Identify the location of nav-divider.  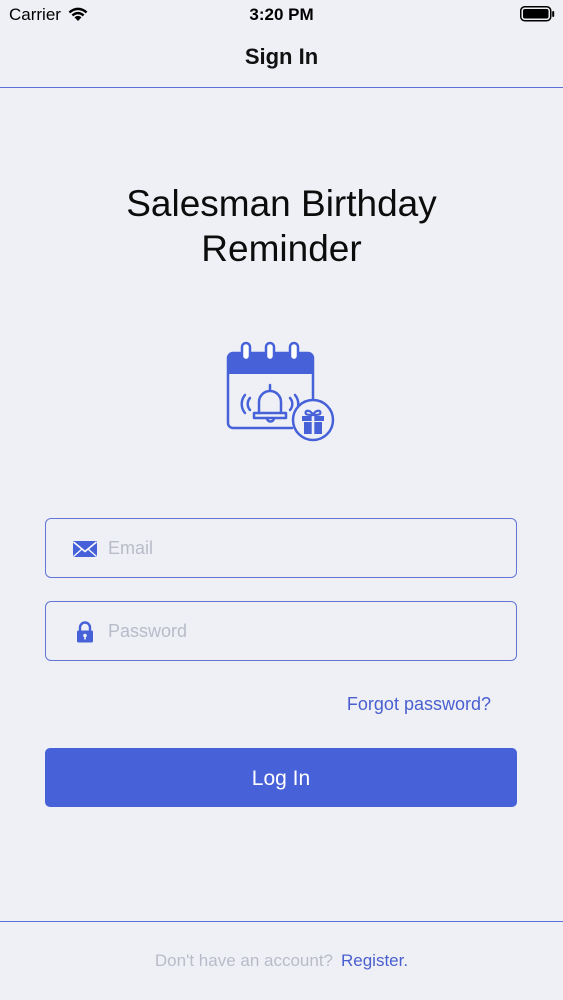
(281, 87).